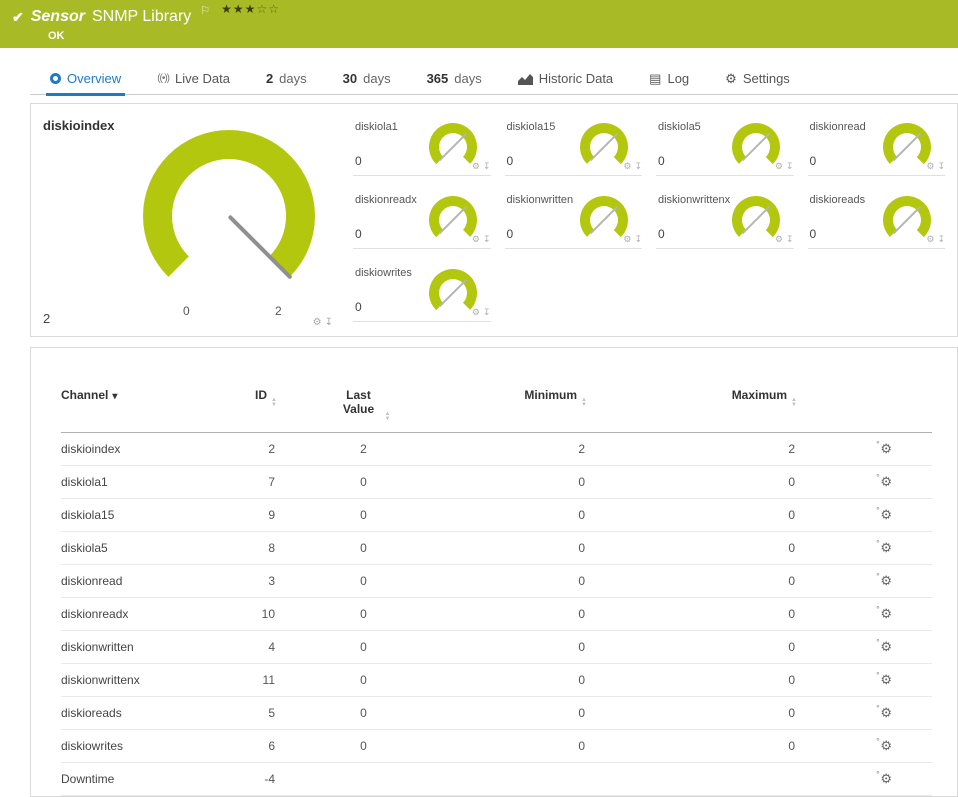 Image resolution: width=958 pixels, height=797 pixels. What do you see at coordinates (363, 400) in the screenshot?
I see `column-header-last-value: Last Value ▲ ▼` at bounding box center [363, 400].